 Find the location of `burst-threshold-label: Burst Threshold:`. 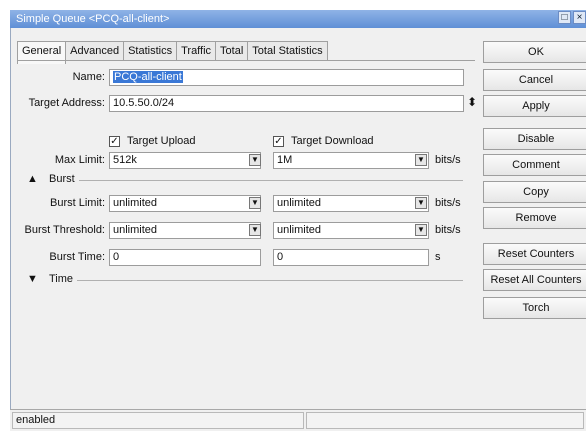

burst-threshold-label: Burst Threshold: is located at coordinates (64, 230).